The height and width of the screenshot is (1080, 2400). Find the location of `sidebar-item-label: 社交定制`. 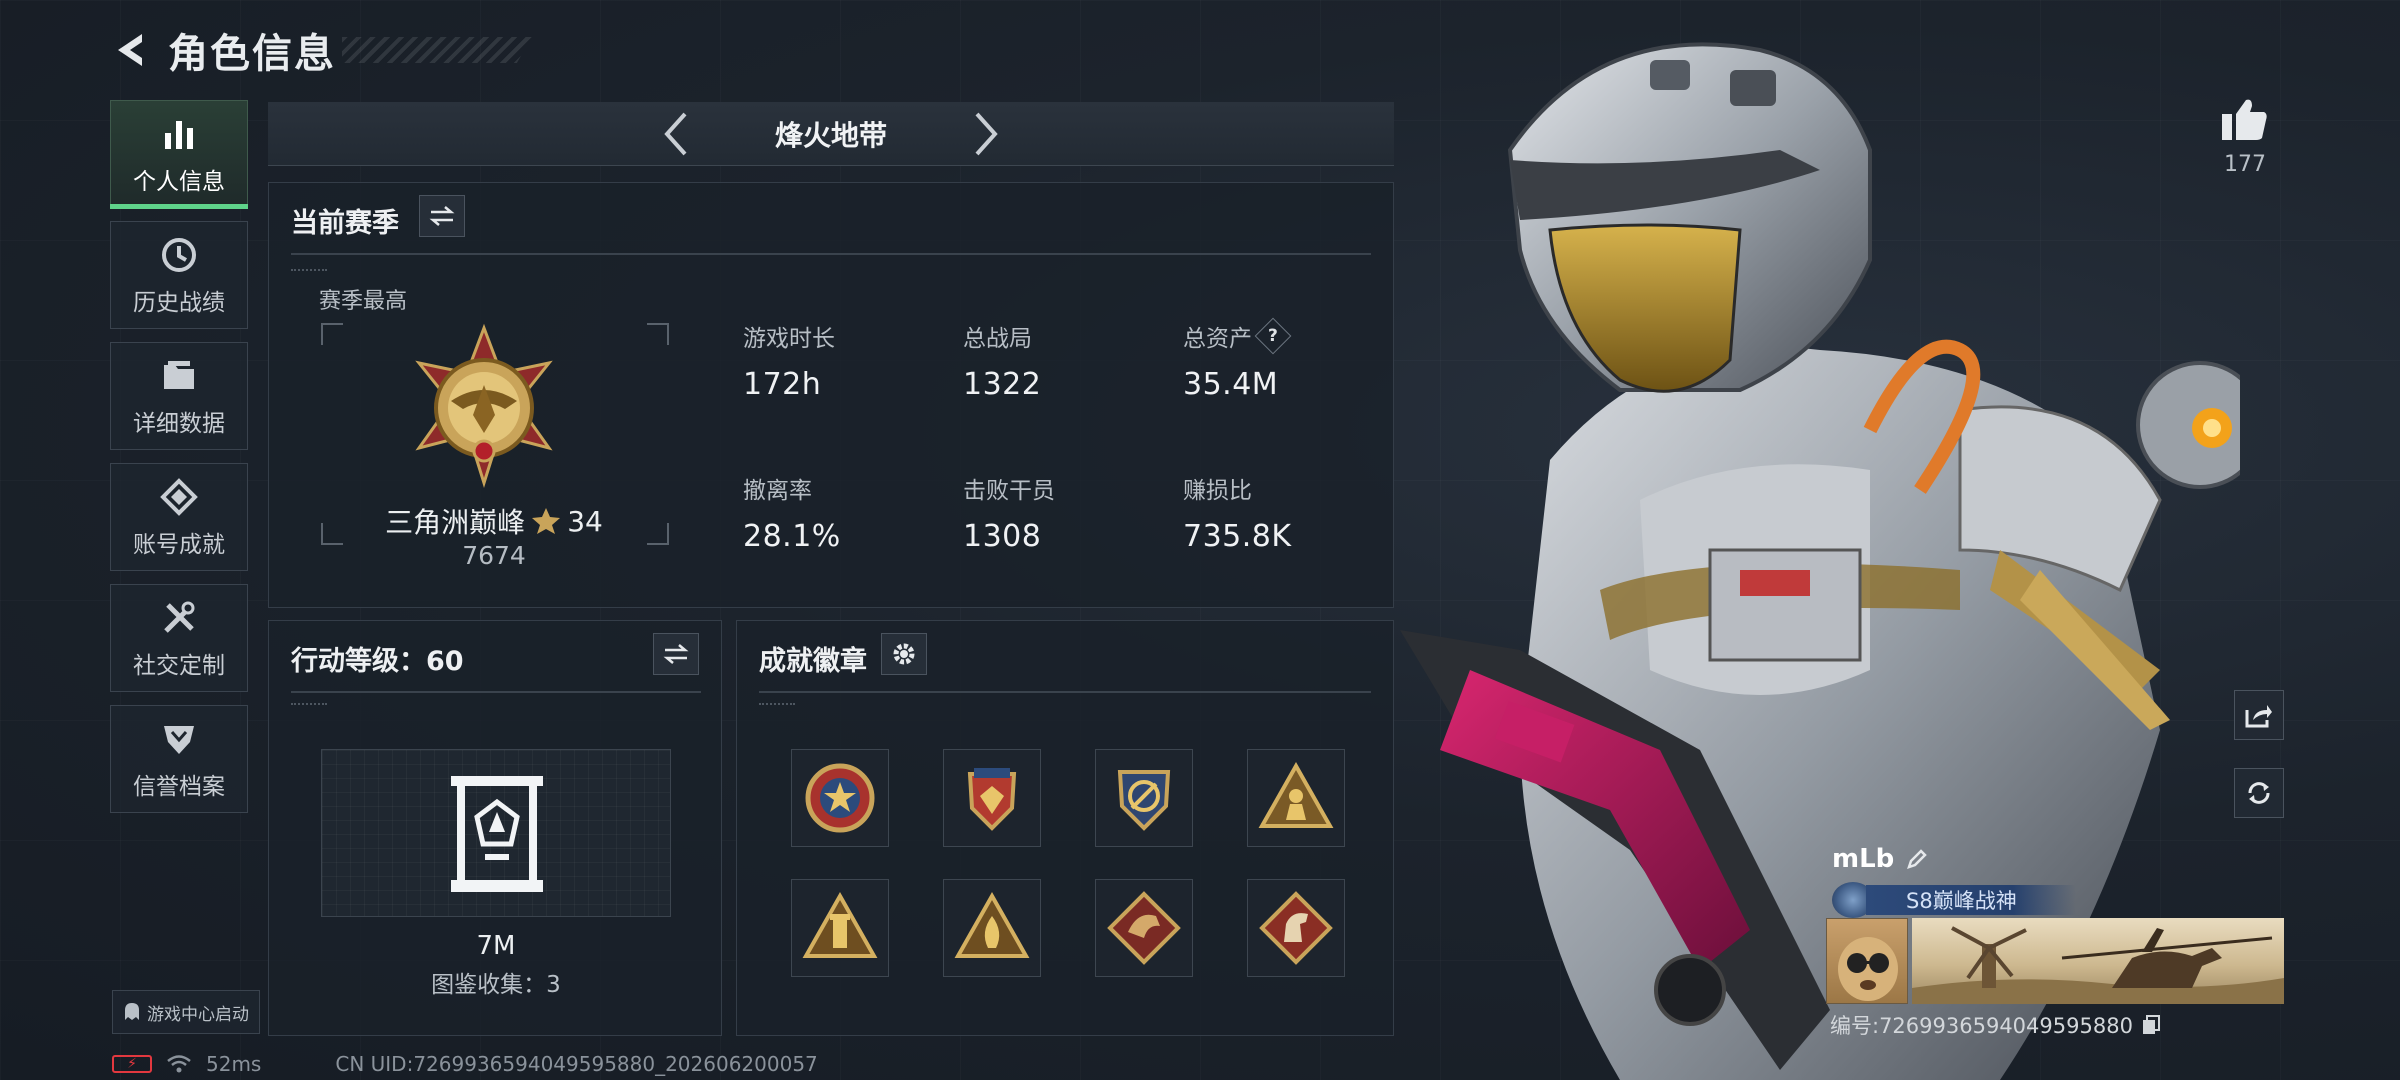

sidebar-item-label: 社交定制 is located at coordinates (179, 666).